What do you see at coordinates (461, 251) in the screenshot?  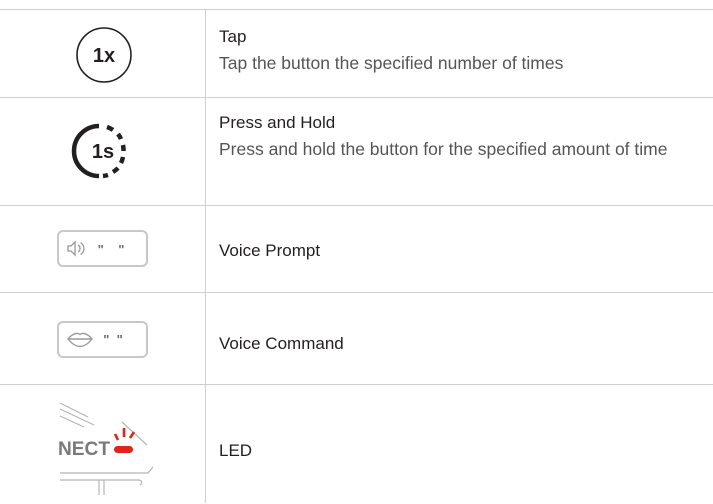 I see `voice-prompt-text-cell: Voice Prompt` at bounding box center [461, 251].